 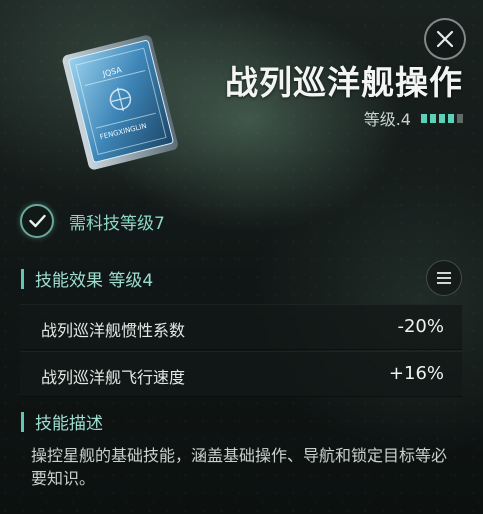 What do you see at coordinates (420, 326) in the screenshot?
I see `stat-value: -20%` at bounding box center [420, 326].